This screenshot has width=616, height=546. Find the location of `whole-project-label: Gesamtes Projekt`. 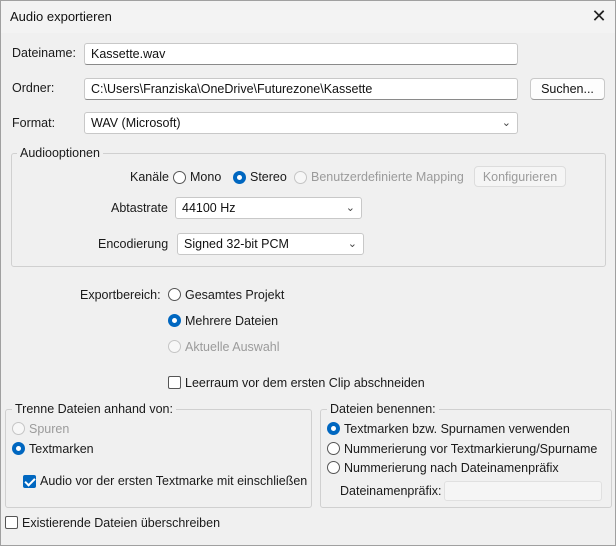

whole-project-label: Gesamtes Projekt is located at coordinates (235, 295).